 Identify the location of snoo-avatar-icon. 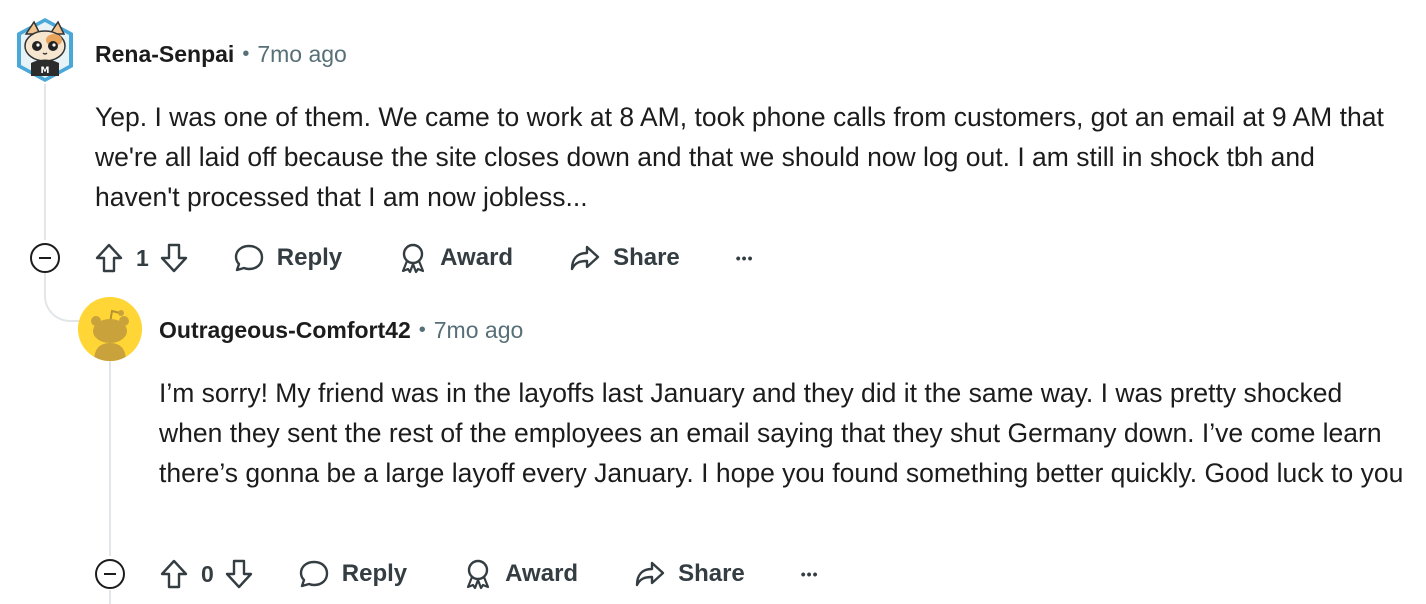
(110, 329).